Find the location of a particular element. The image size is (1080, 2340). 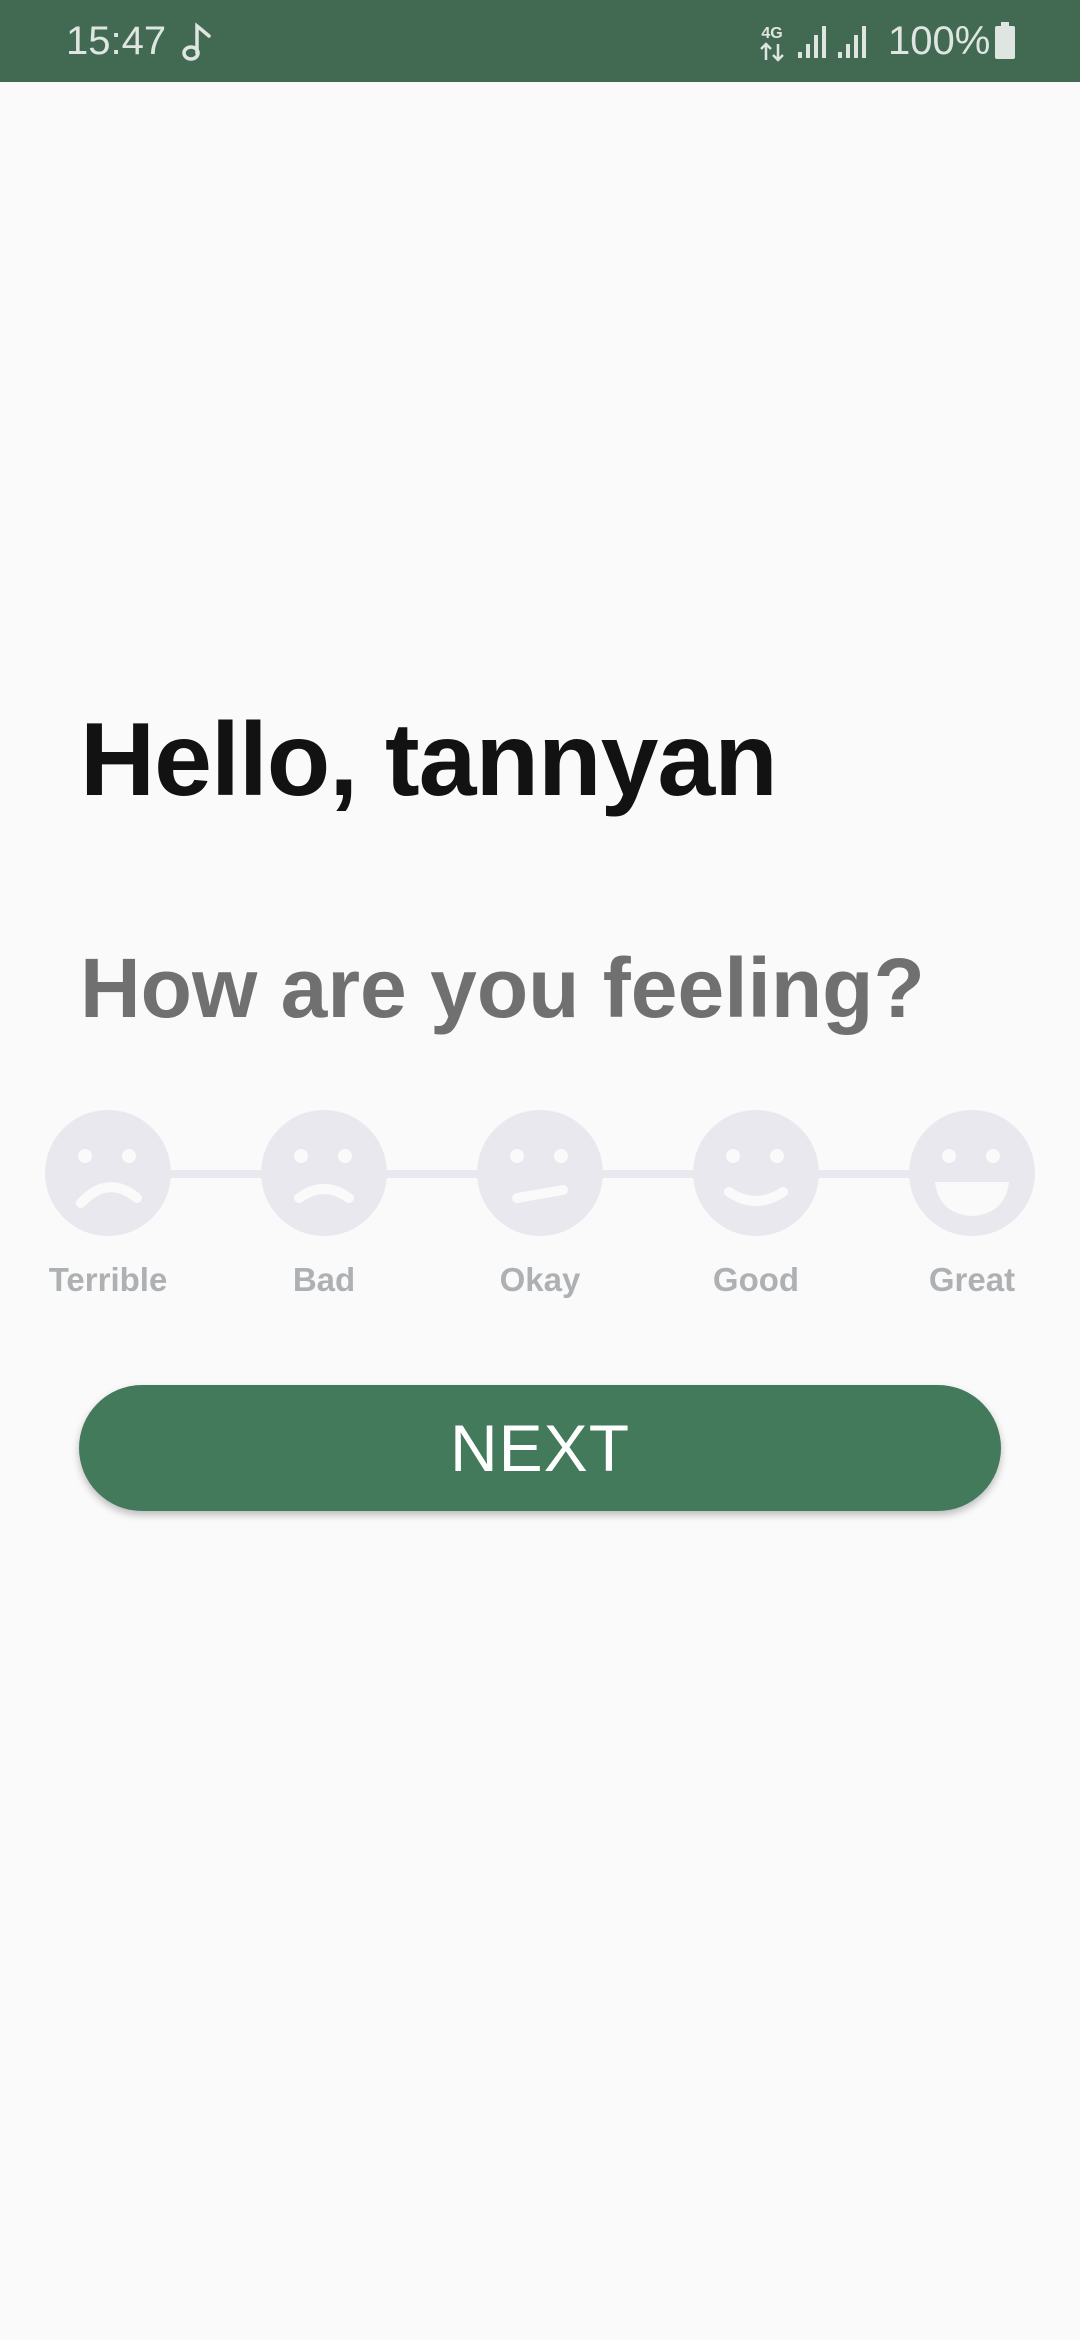

network-type-text: 4G is located at coordinates (771, 33).